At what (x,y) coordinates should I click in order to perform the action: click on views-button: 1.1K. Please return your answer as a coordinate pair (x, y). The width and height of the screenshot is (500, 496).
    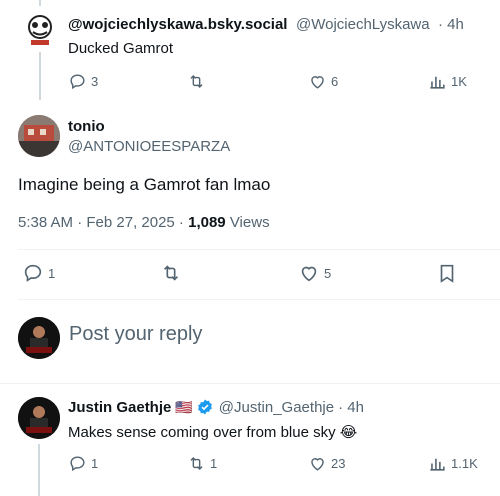
    Looking at the image, I should click on (453, 463).